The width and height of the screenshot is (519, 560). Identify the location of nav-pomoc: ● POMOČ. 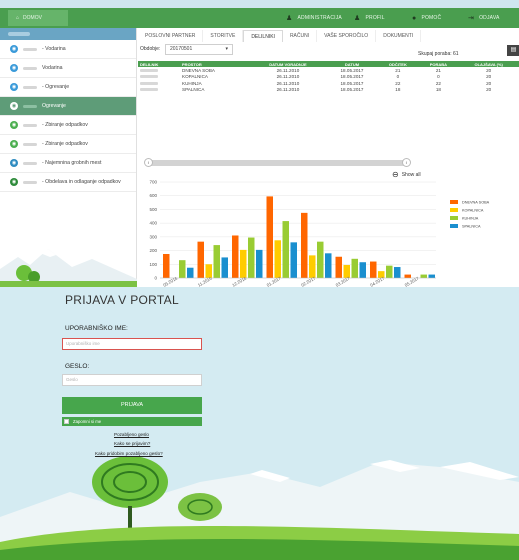
(426, 18).